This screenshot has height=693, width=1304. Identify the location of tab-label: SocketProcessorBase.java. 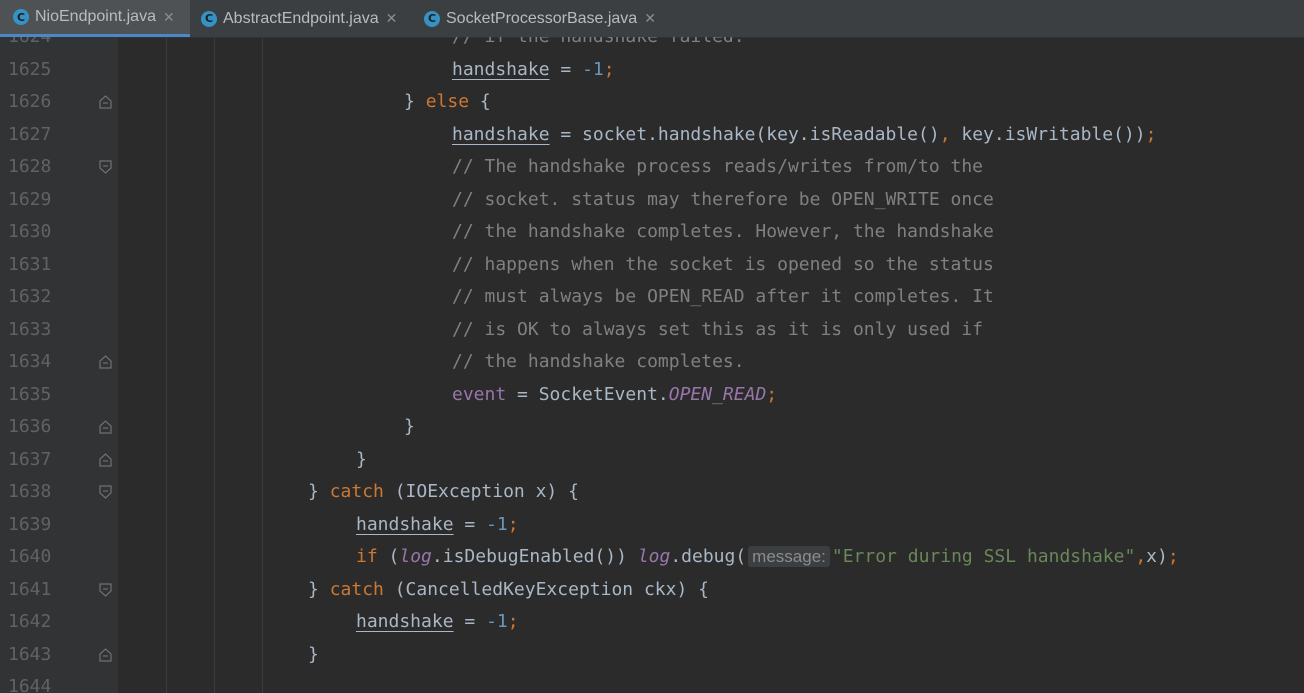
(542, 18).